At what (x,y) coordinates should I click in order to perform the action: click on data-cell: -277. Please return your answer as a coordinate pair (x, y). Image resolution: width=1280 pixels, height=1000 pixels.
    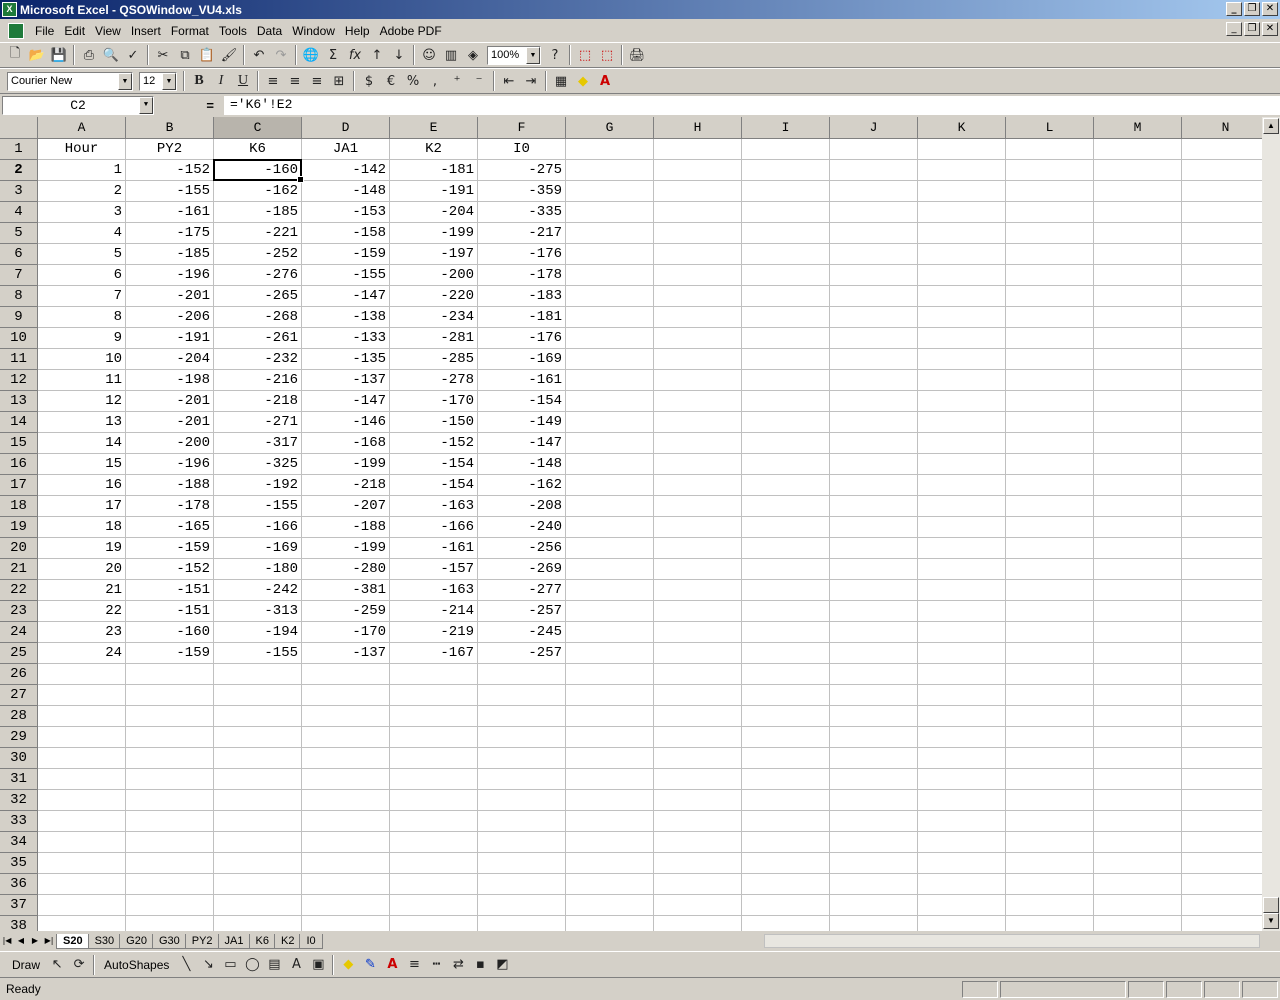
    Looking at the image, I should click on (522, 590).